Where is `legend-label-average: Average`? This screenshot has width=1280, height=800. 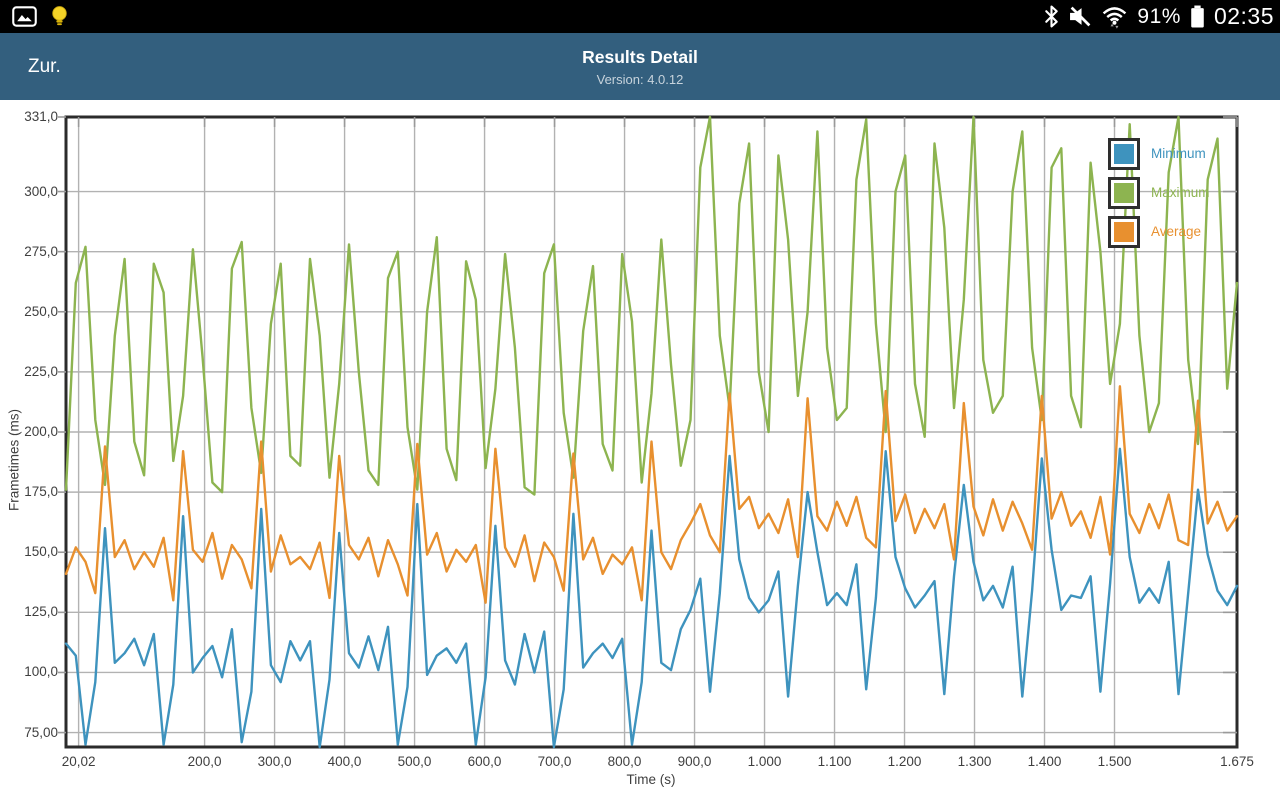 legend-label-average: Average is located at coordinates (1176, 231).